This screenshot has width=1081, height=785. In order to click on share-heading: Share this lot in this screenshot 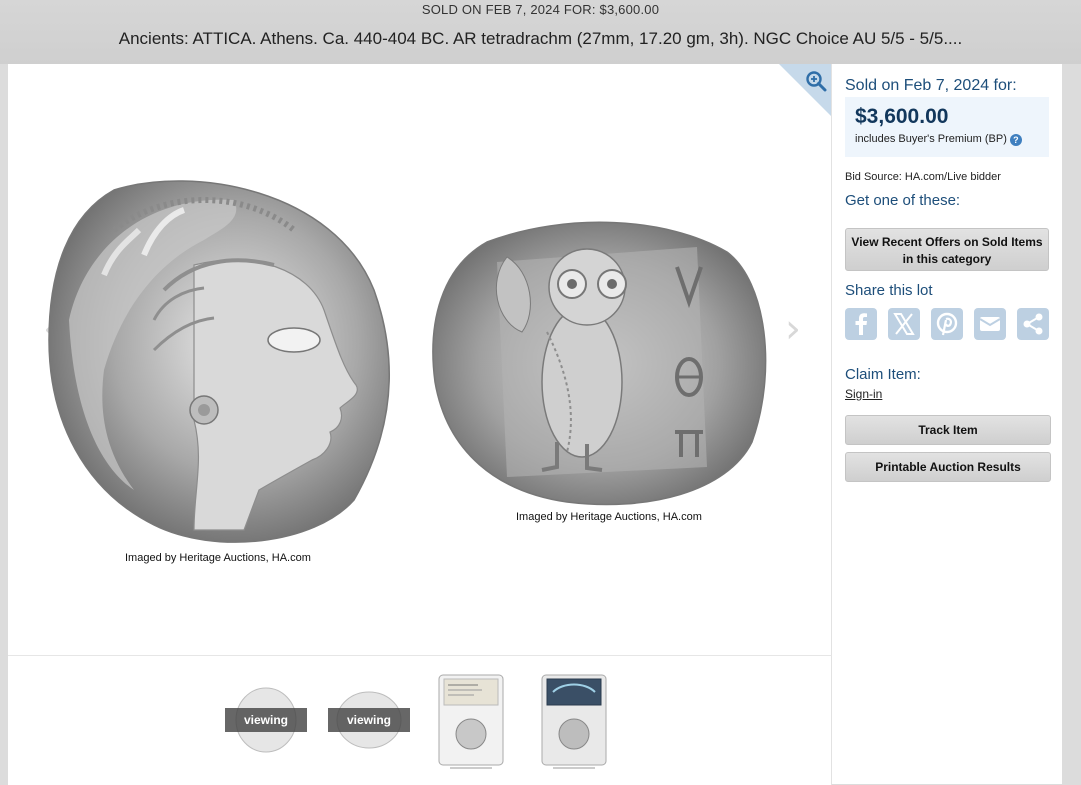, I will do `click(889, 290)`.